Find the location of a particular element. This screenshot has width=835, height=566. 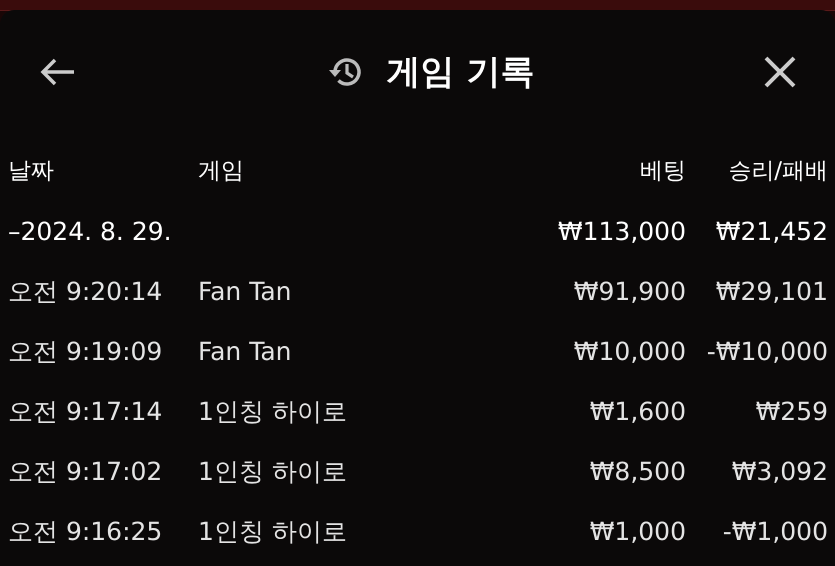

dialog-title: 게임 기록 is located at coordinates (460, 72).